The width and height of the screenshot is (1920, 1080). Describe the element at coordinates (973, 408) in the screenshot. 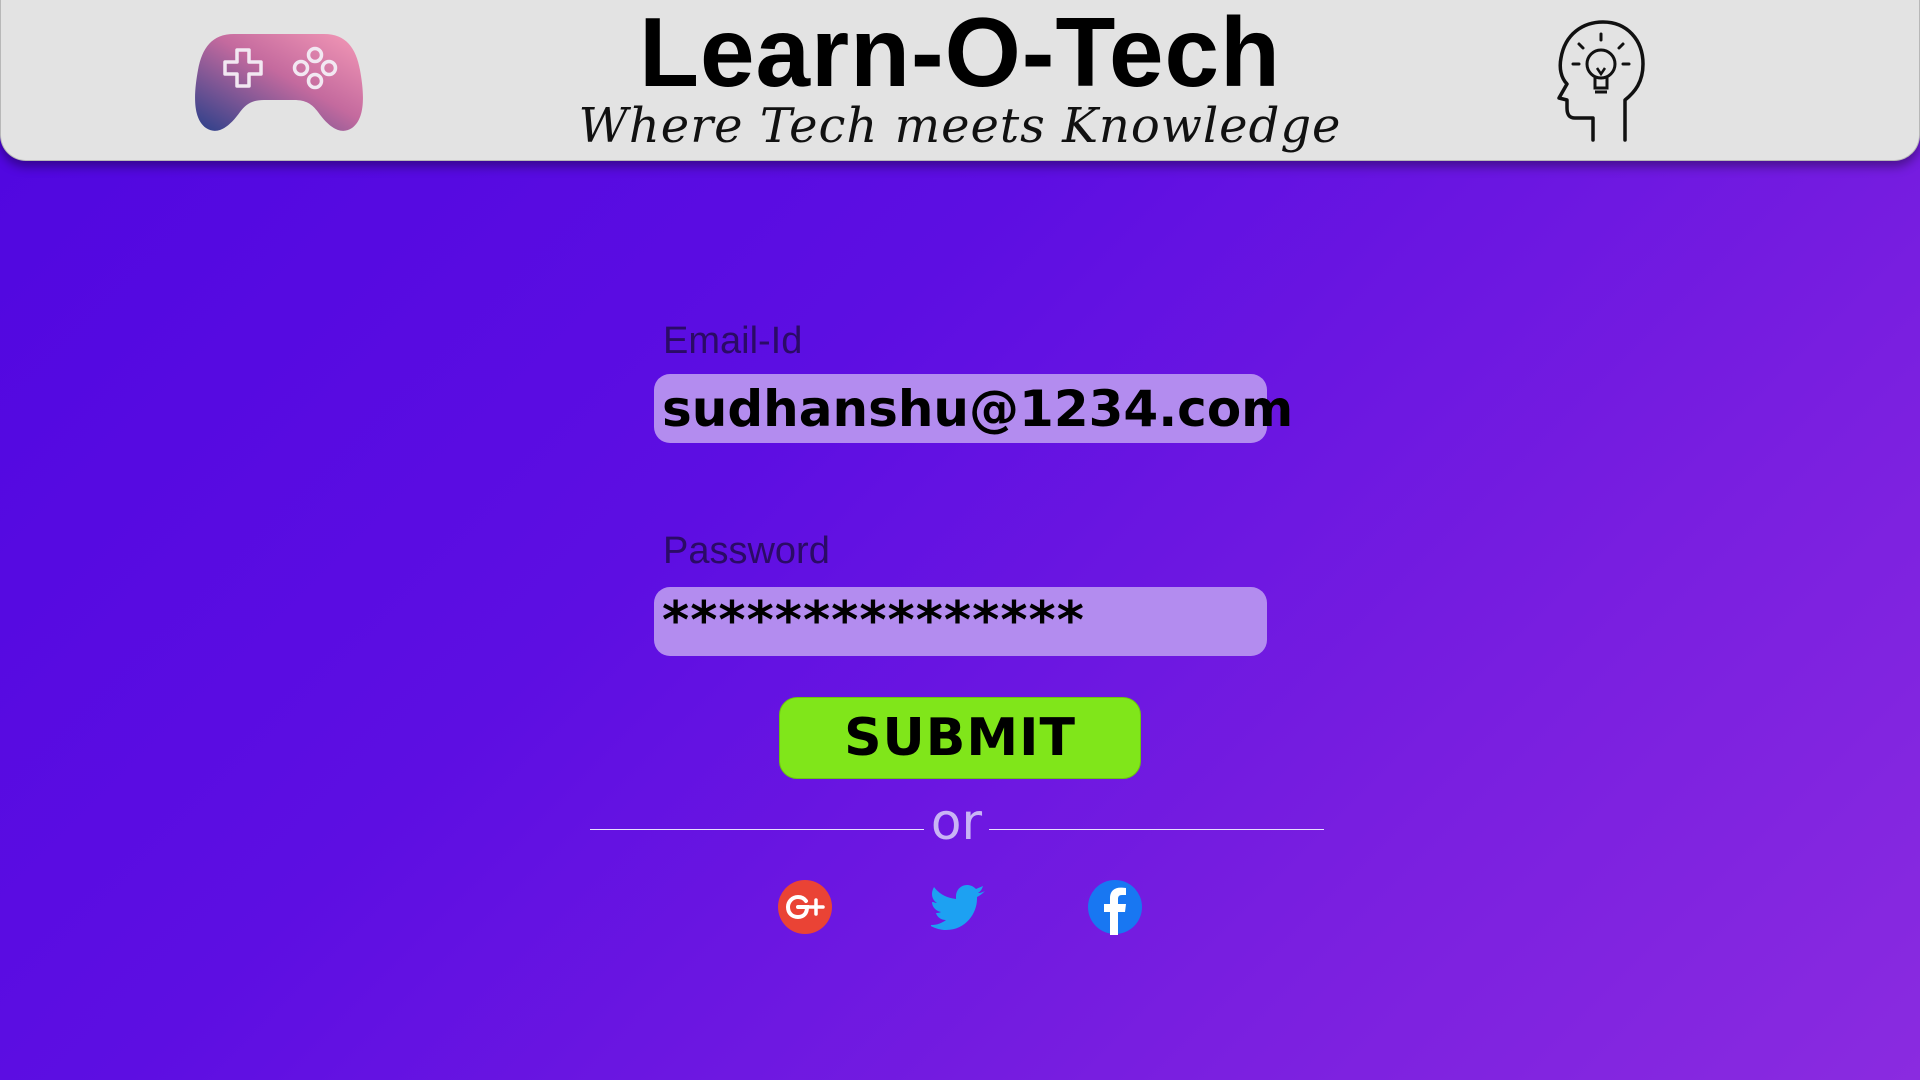

I see `email-field: sudhanshu@1234.com` at that location.